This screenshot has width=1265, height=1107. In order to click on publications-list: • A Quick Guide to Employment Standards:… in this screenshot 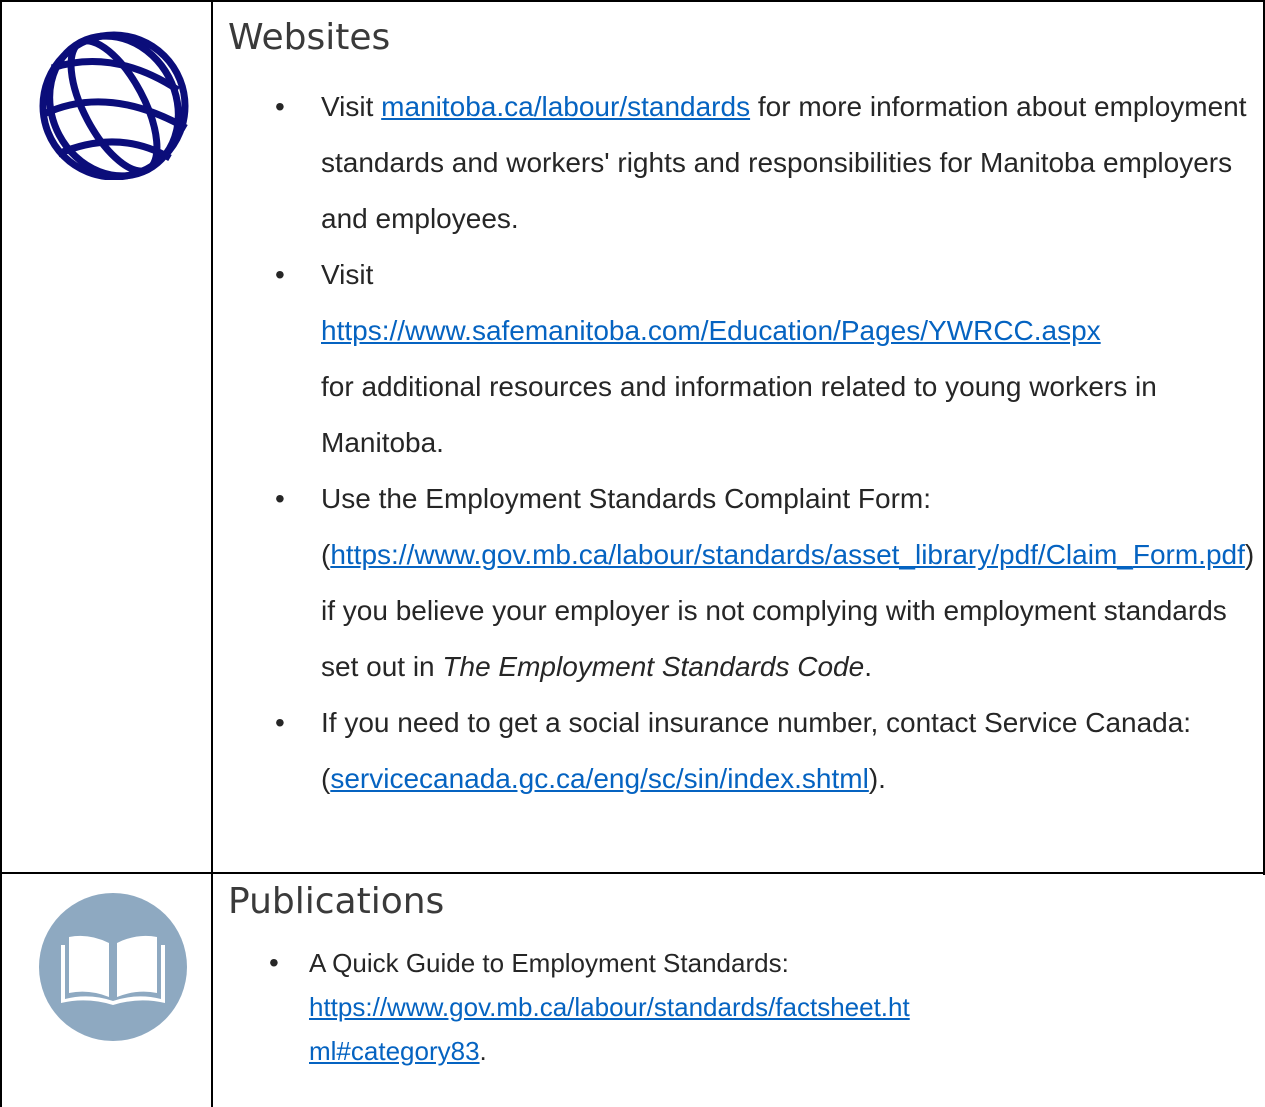, I will do `click(739, 1007)`.